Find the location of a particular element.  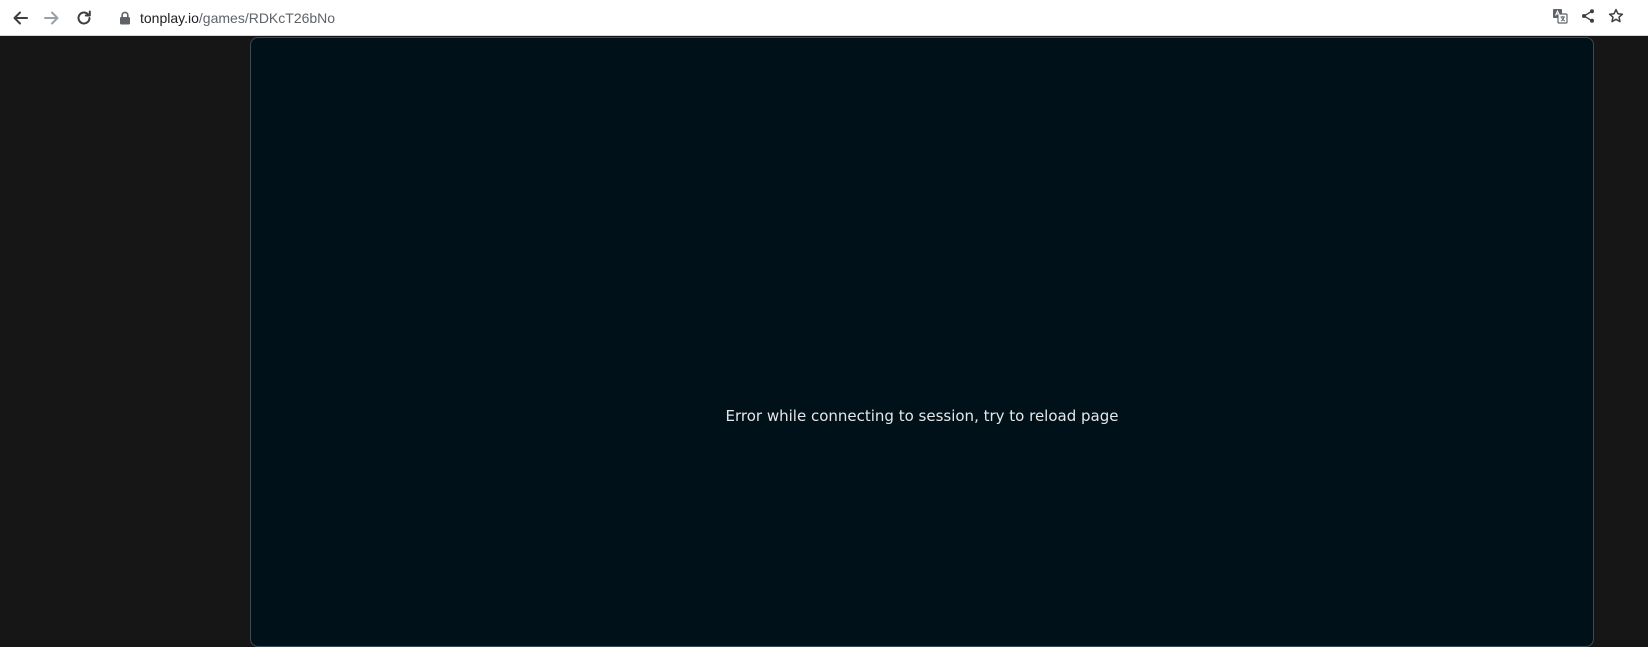

forward-arrow-icon is located at coordinates (52, 18).